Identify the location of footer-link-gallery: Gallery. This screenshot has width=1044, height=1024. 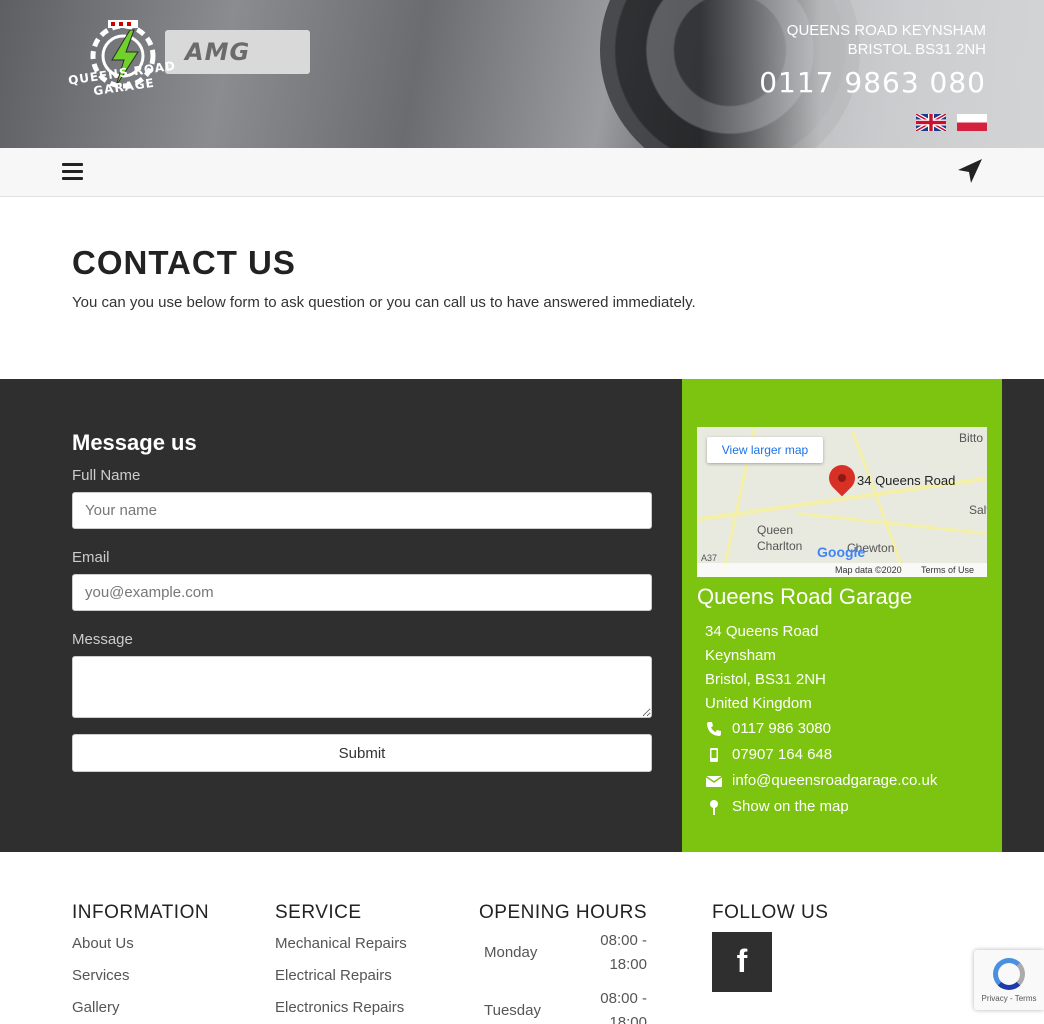
(96, 1007).